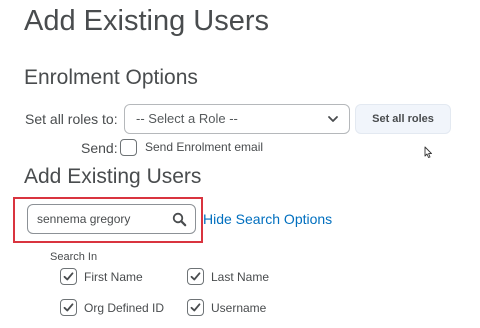 The height and width of the screenshot is (328, 480). Describe the element at coordinates (84, 219) in the screenshot. I see `search-input-value: sennema gregory` at that location.